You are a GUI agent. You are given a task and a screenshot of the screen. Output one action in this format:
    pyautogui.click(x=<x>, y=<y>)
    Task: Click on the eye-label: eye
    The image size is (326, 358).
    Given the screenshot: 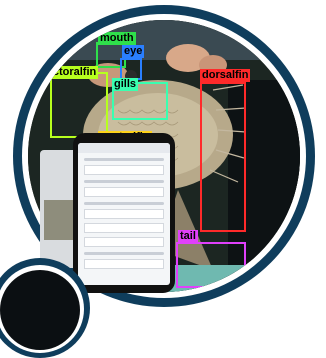 What is the action you would take?
    pyautogui.click(x=133, y=51)
    